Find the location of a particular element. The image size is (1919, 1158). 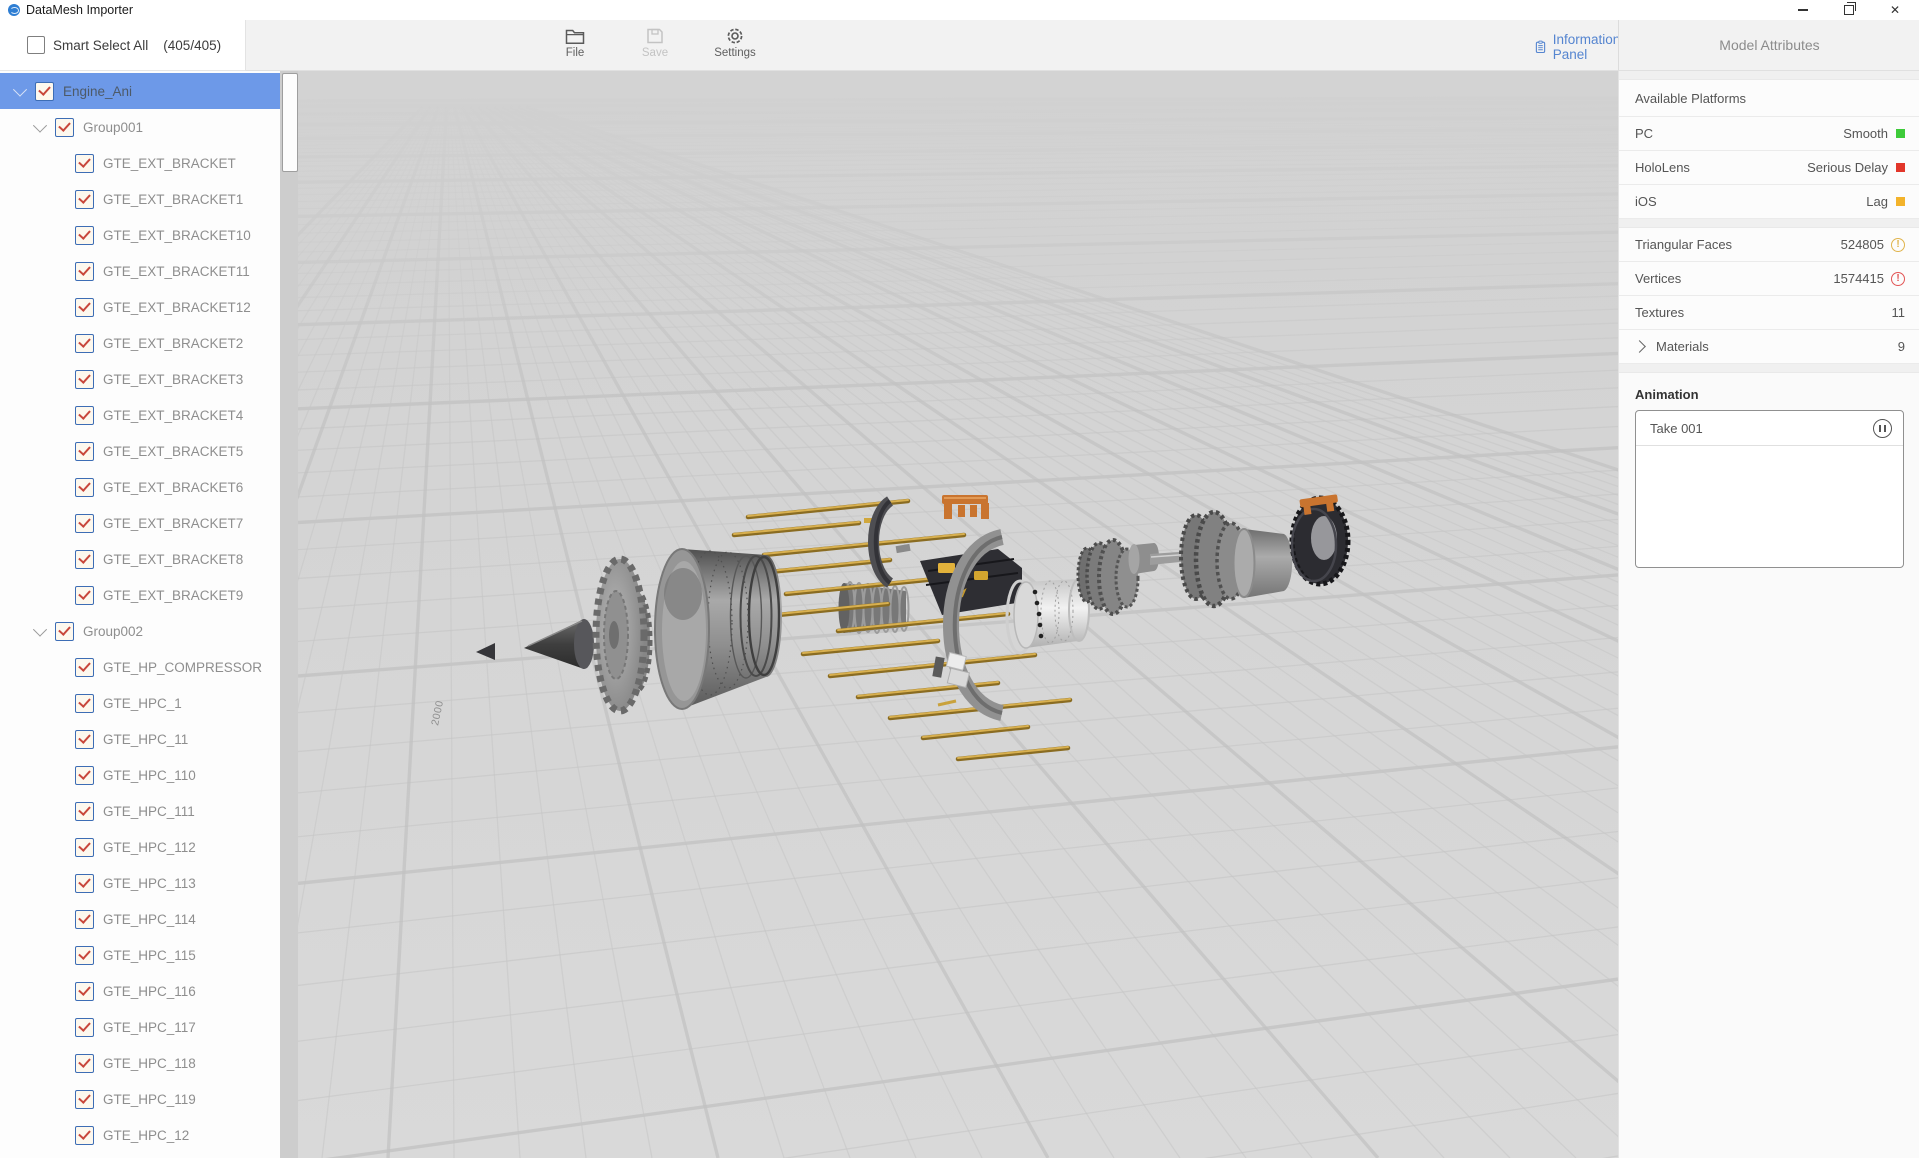

tree-item-GTE_HPC_114: GTE_HPC_114 is located at coordinates (140, 919).